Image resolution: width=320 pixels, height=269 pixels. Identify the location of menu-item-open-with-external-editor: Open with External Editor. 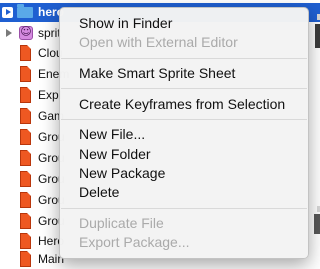
(158, 42).